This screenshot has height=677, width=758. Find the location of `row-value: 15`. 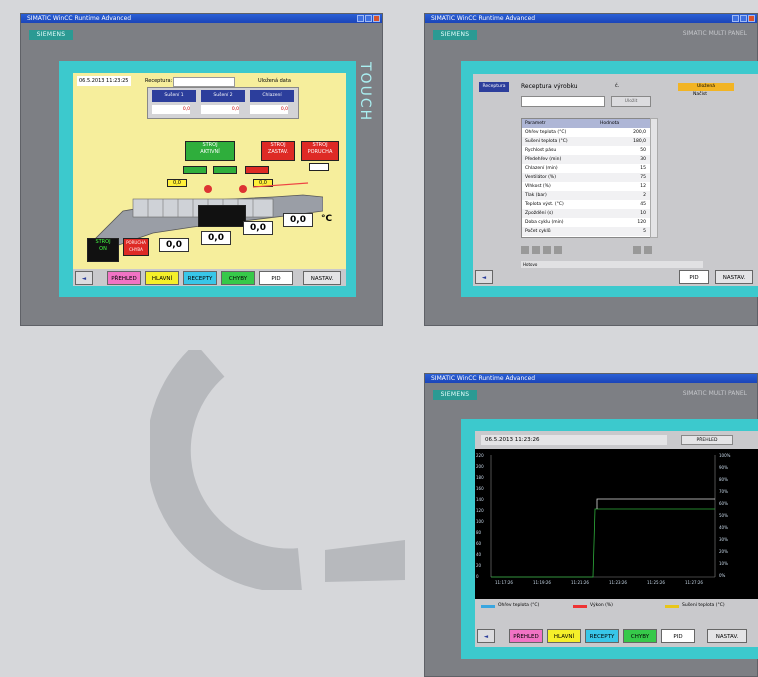

row-value: 15 is located at coordinates (643, 168).